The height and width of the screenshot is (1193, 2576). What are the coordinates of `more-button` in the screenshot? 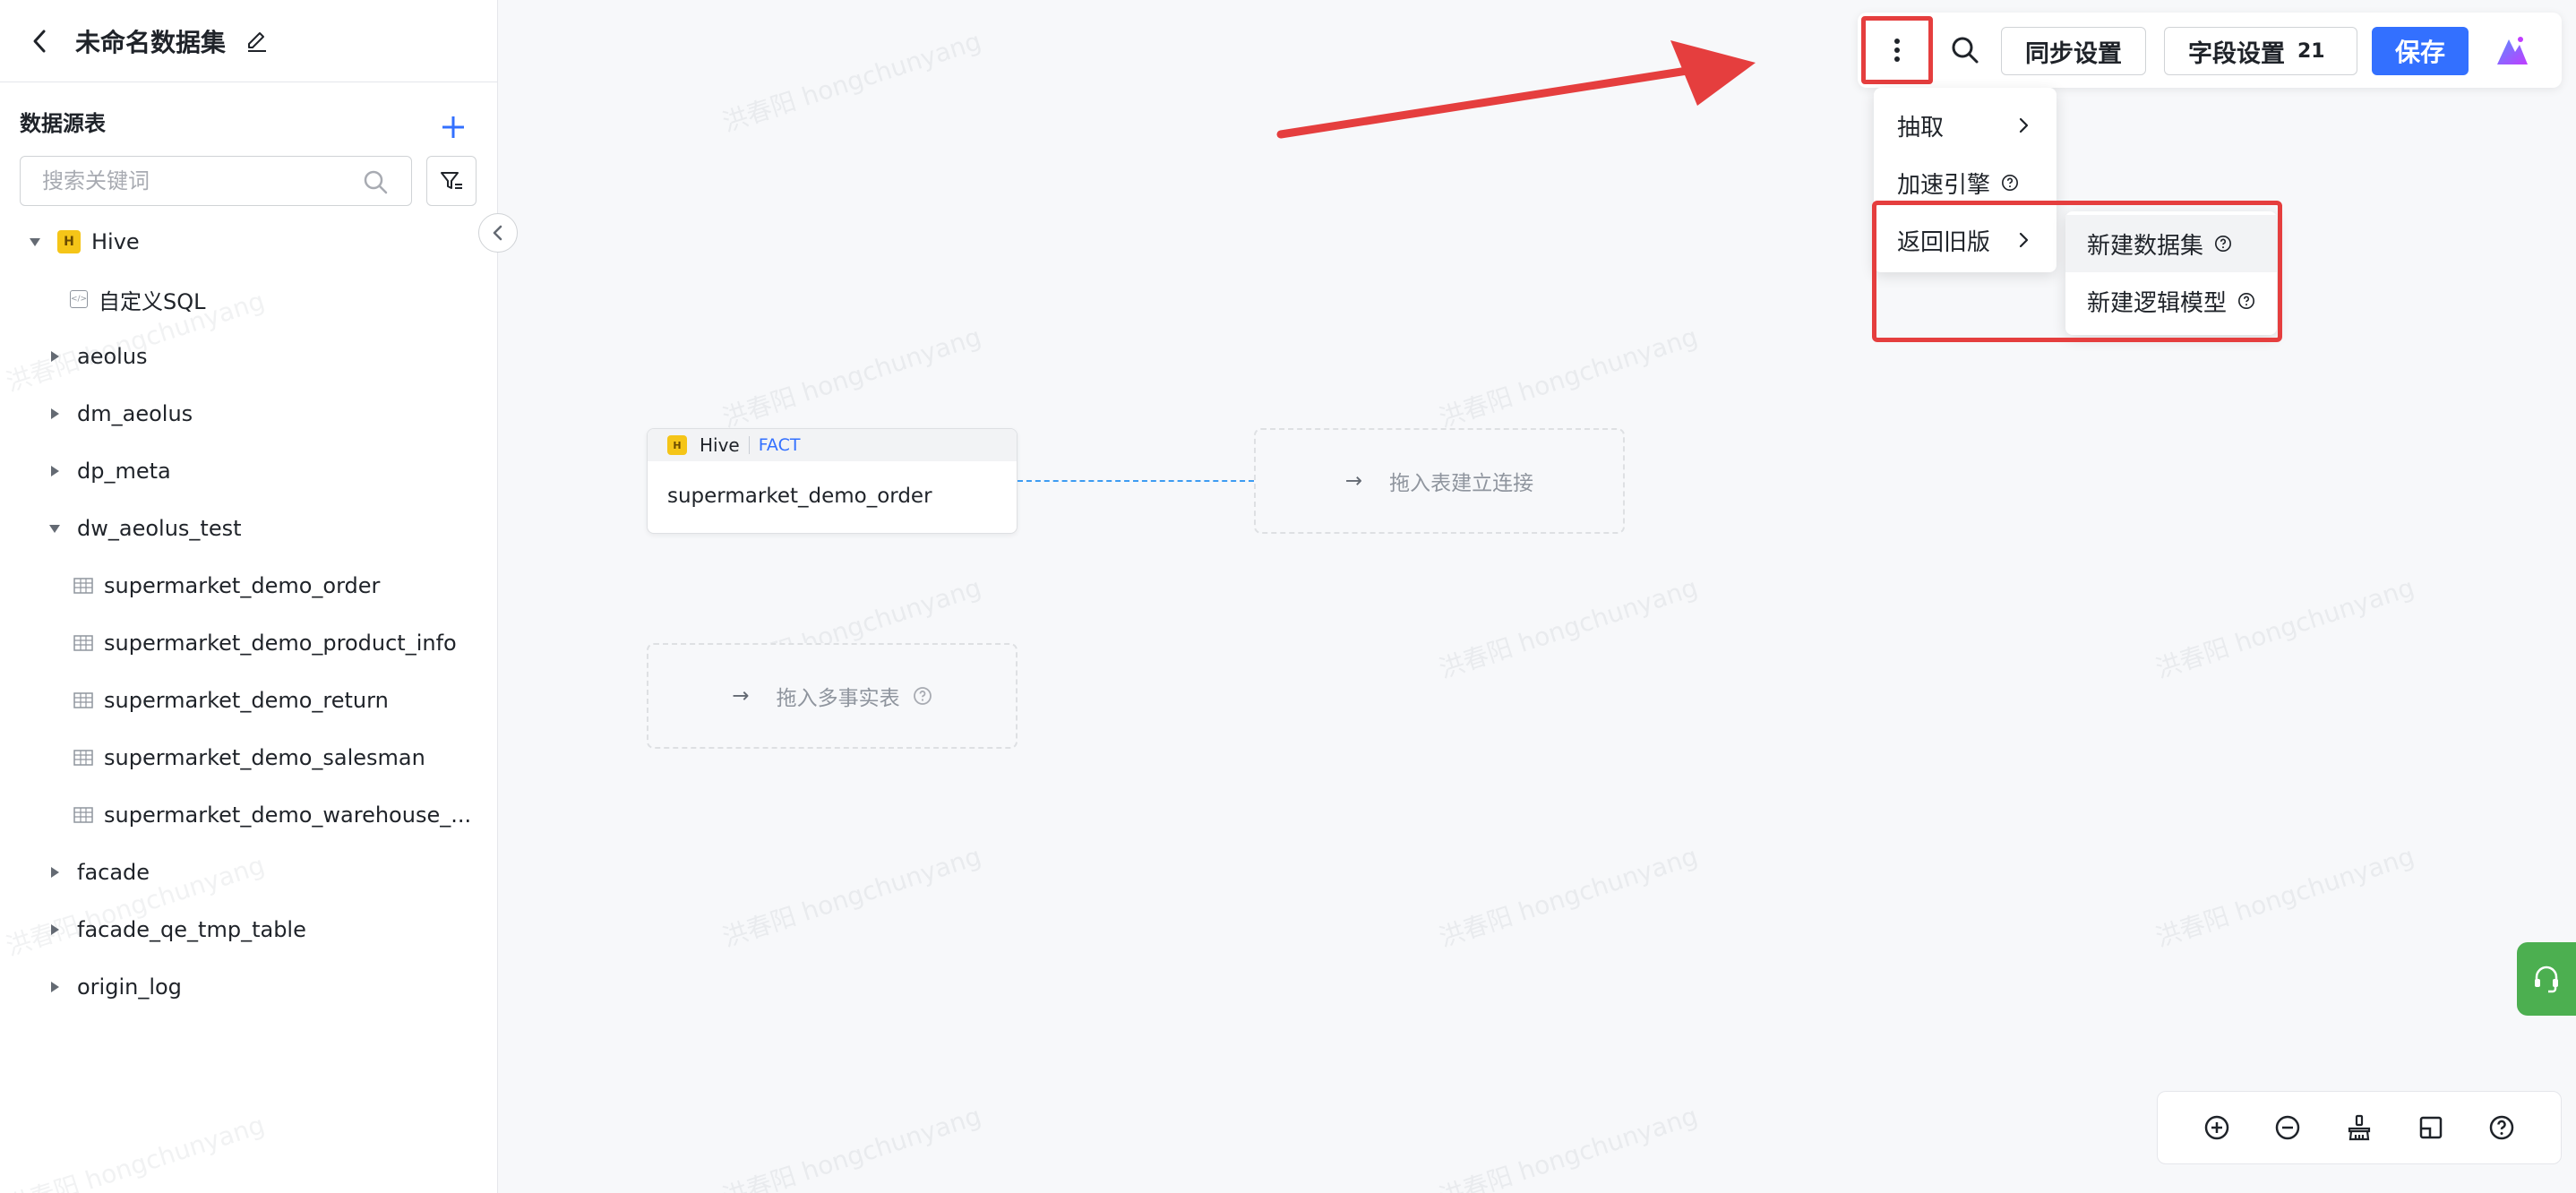 It's located at (1897, 50).